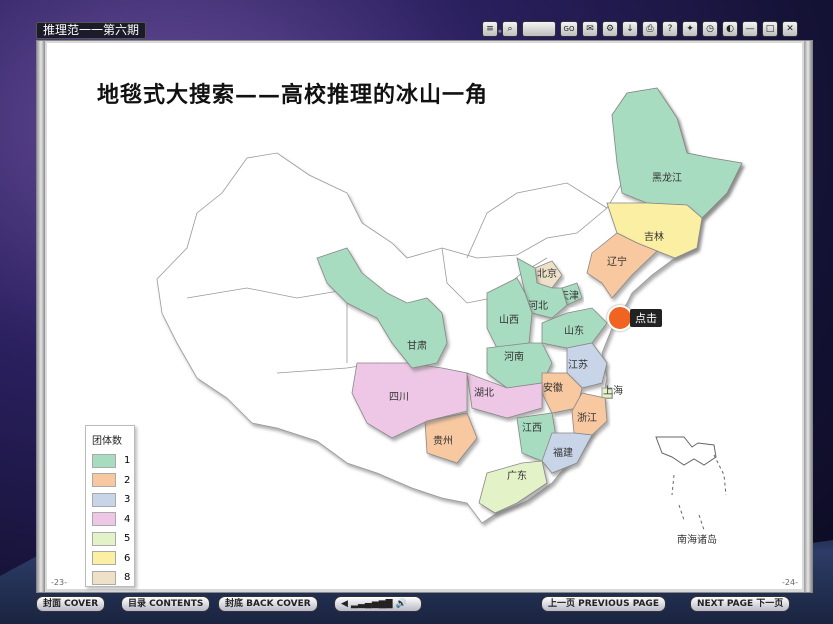 The height and width of the screenshot is (624, 833). Describe the element at coordinates (127, 519) in the screenshot. I see `legend-label: 4` at that location.